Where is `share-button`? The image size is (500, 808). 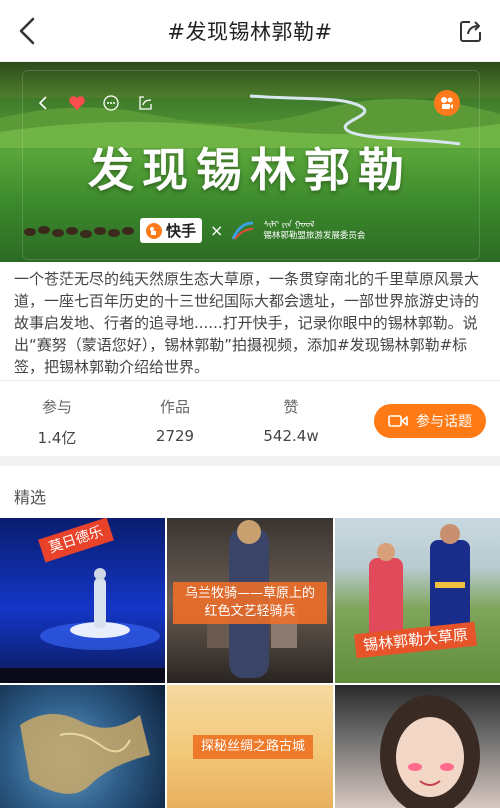
share-button is located at coordinates (471, 31).